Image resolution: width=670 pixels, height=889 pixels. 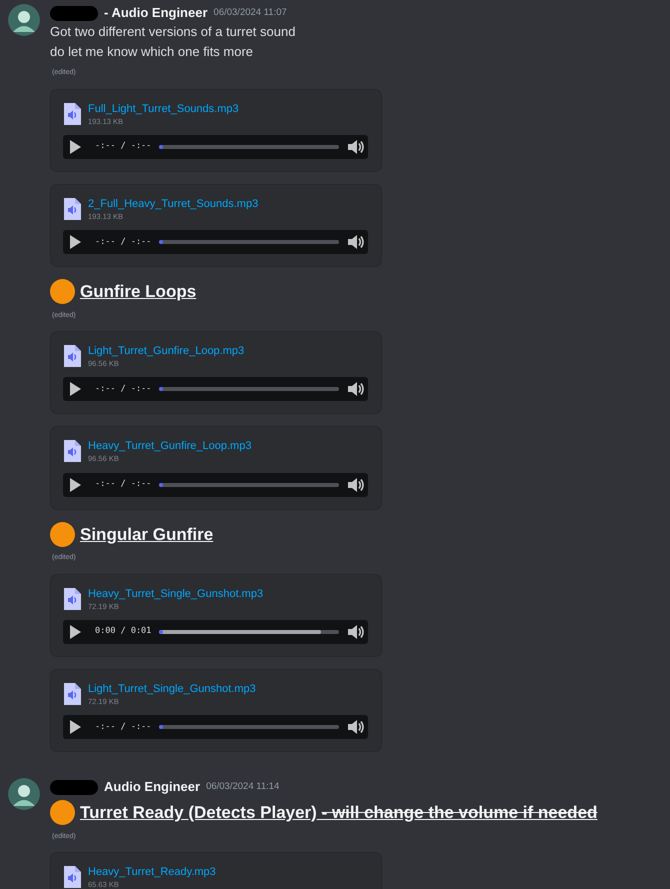 What do you see at coordinates (138, 292) in the screenshot?
I see `heading-text: Gunfire Loops` at bounding box center [138, 292].